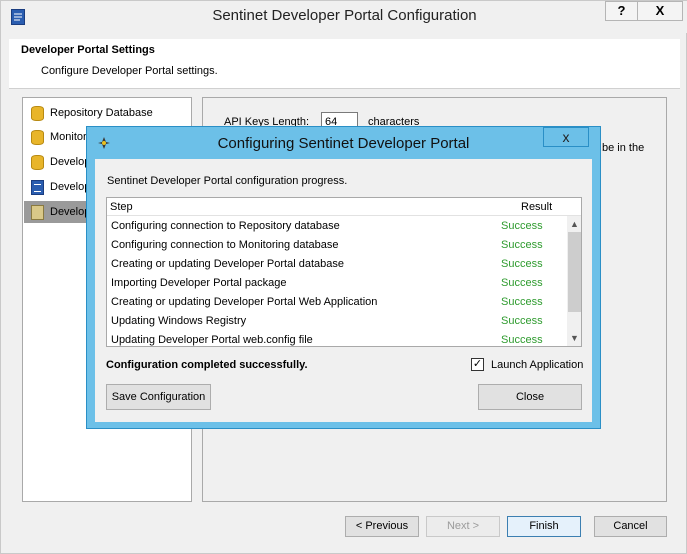 This screenshot has height=554, width=687. What do you see at coordinates (566, 137) in the screenshot?
I see `dialog-close-icon: x` at bounding box center [566, 137].